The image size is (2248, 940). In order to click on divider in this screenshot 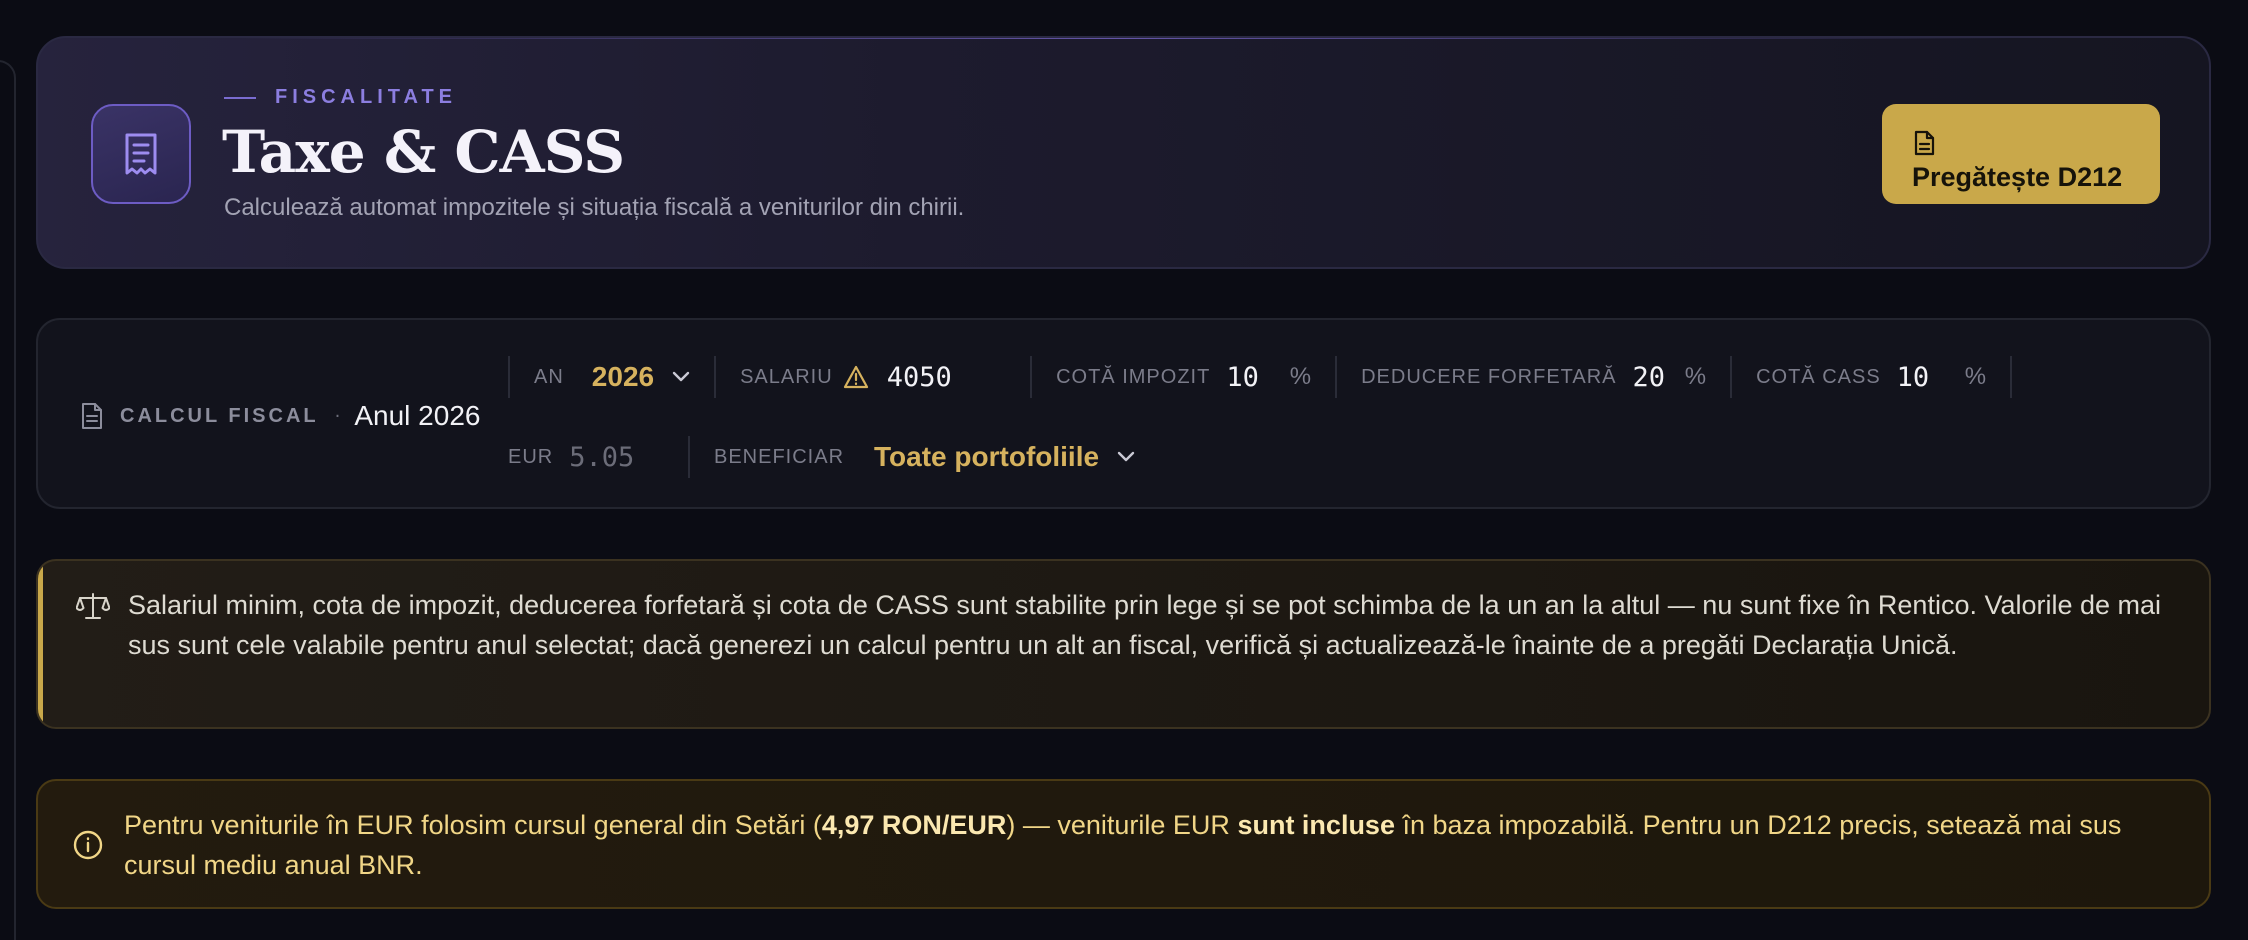, I will do `click(2011, 377)`.